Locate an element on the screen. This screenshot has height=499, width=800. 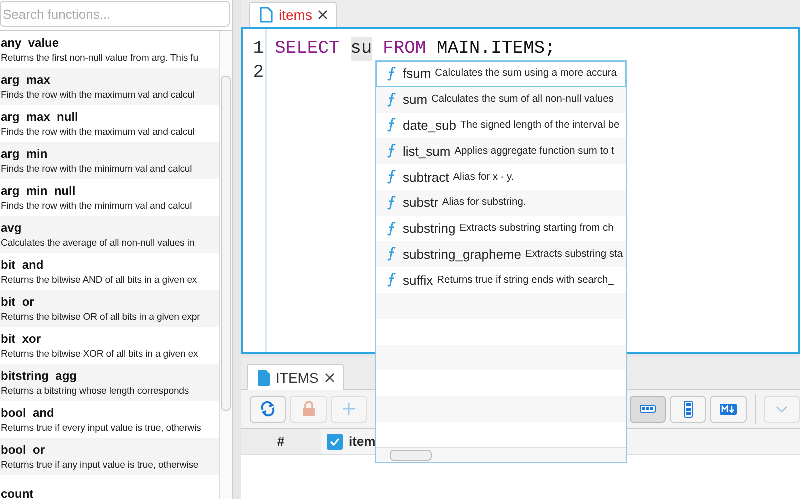
line-number: 1 is located at coordinates (259, 49).